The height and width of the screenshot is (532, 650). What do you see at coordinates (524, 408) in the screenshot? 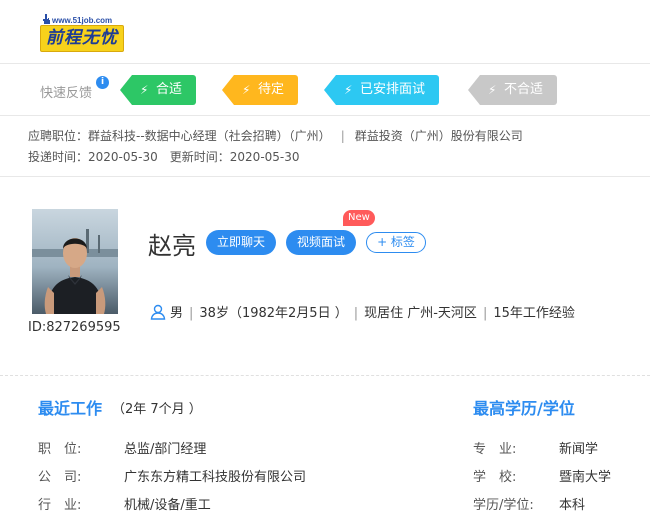
I see `education-title: 最高学历/学位` at bounding box center [524, 408].